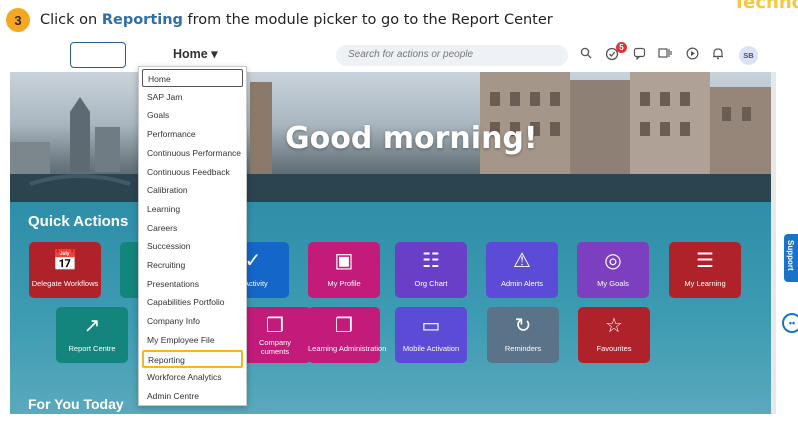 This screenshot has height=426, width=798. What do you see at coordinates (639, 55) in the screenshot?
I see `messages-icon` at bounding box center [639, 55].